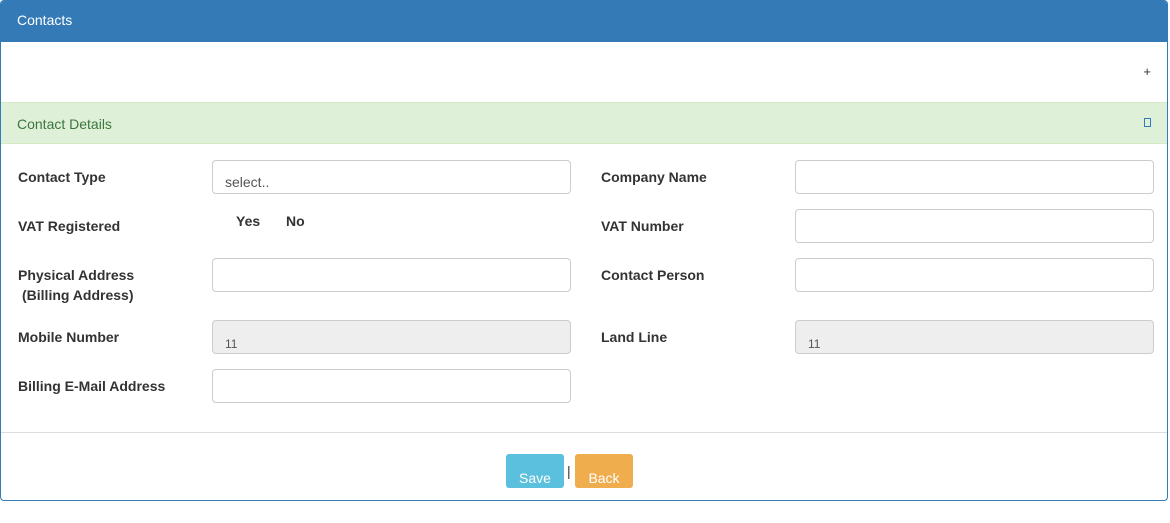 This screenshot has width=1170, height=523. What do you see at coordinates (391, 337) in the screenshot?
I see `mobile-number-input: 11` at bounding box center [391, 337].